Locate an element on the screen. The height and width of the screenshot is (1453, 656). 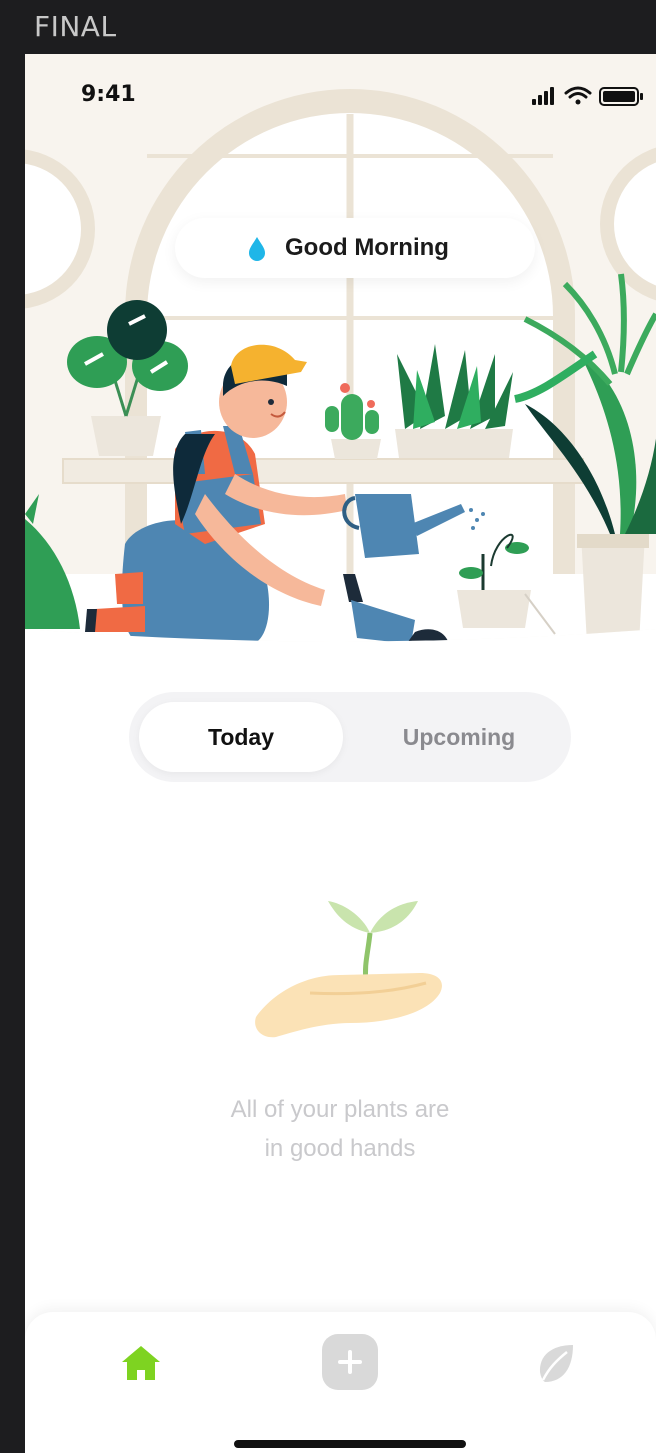
status-icons is located at coordinates (587, 96).